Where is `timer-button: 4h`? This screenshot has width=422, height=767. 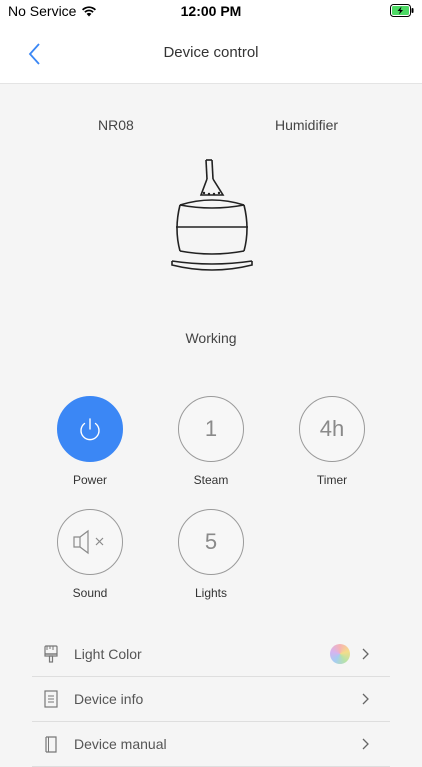
timer-button: 4h is located at coordinates (332, 429).